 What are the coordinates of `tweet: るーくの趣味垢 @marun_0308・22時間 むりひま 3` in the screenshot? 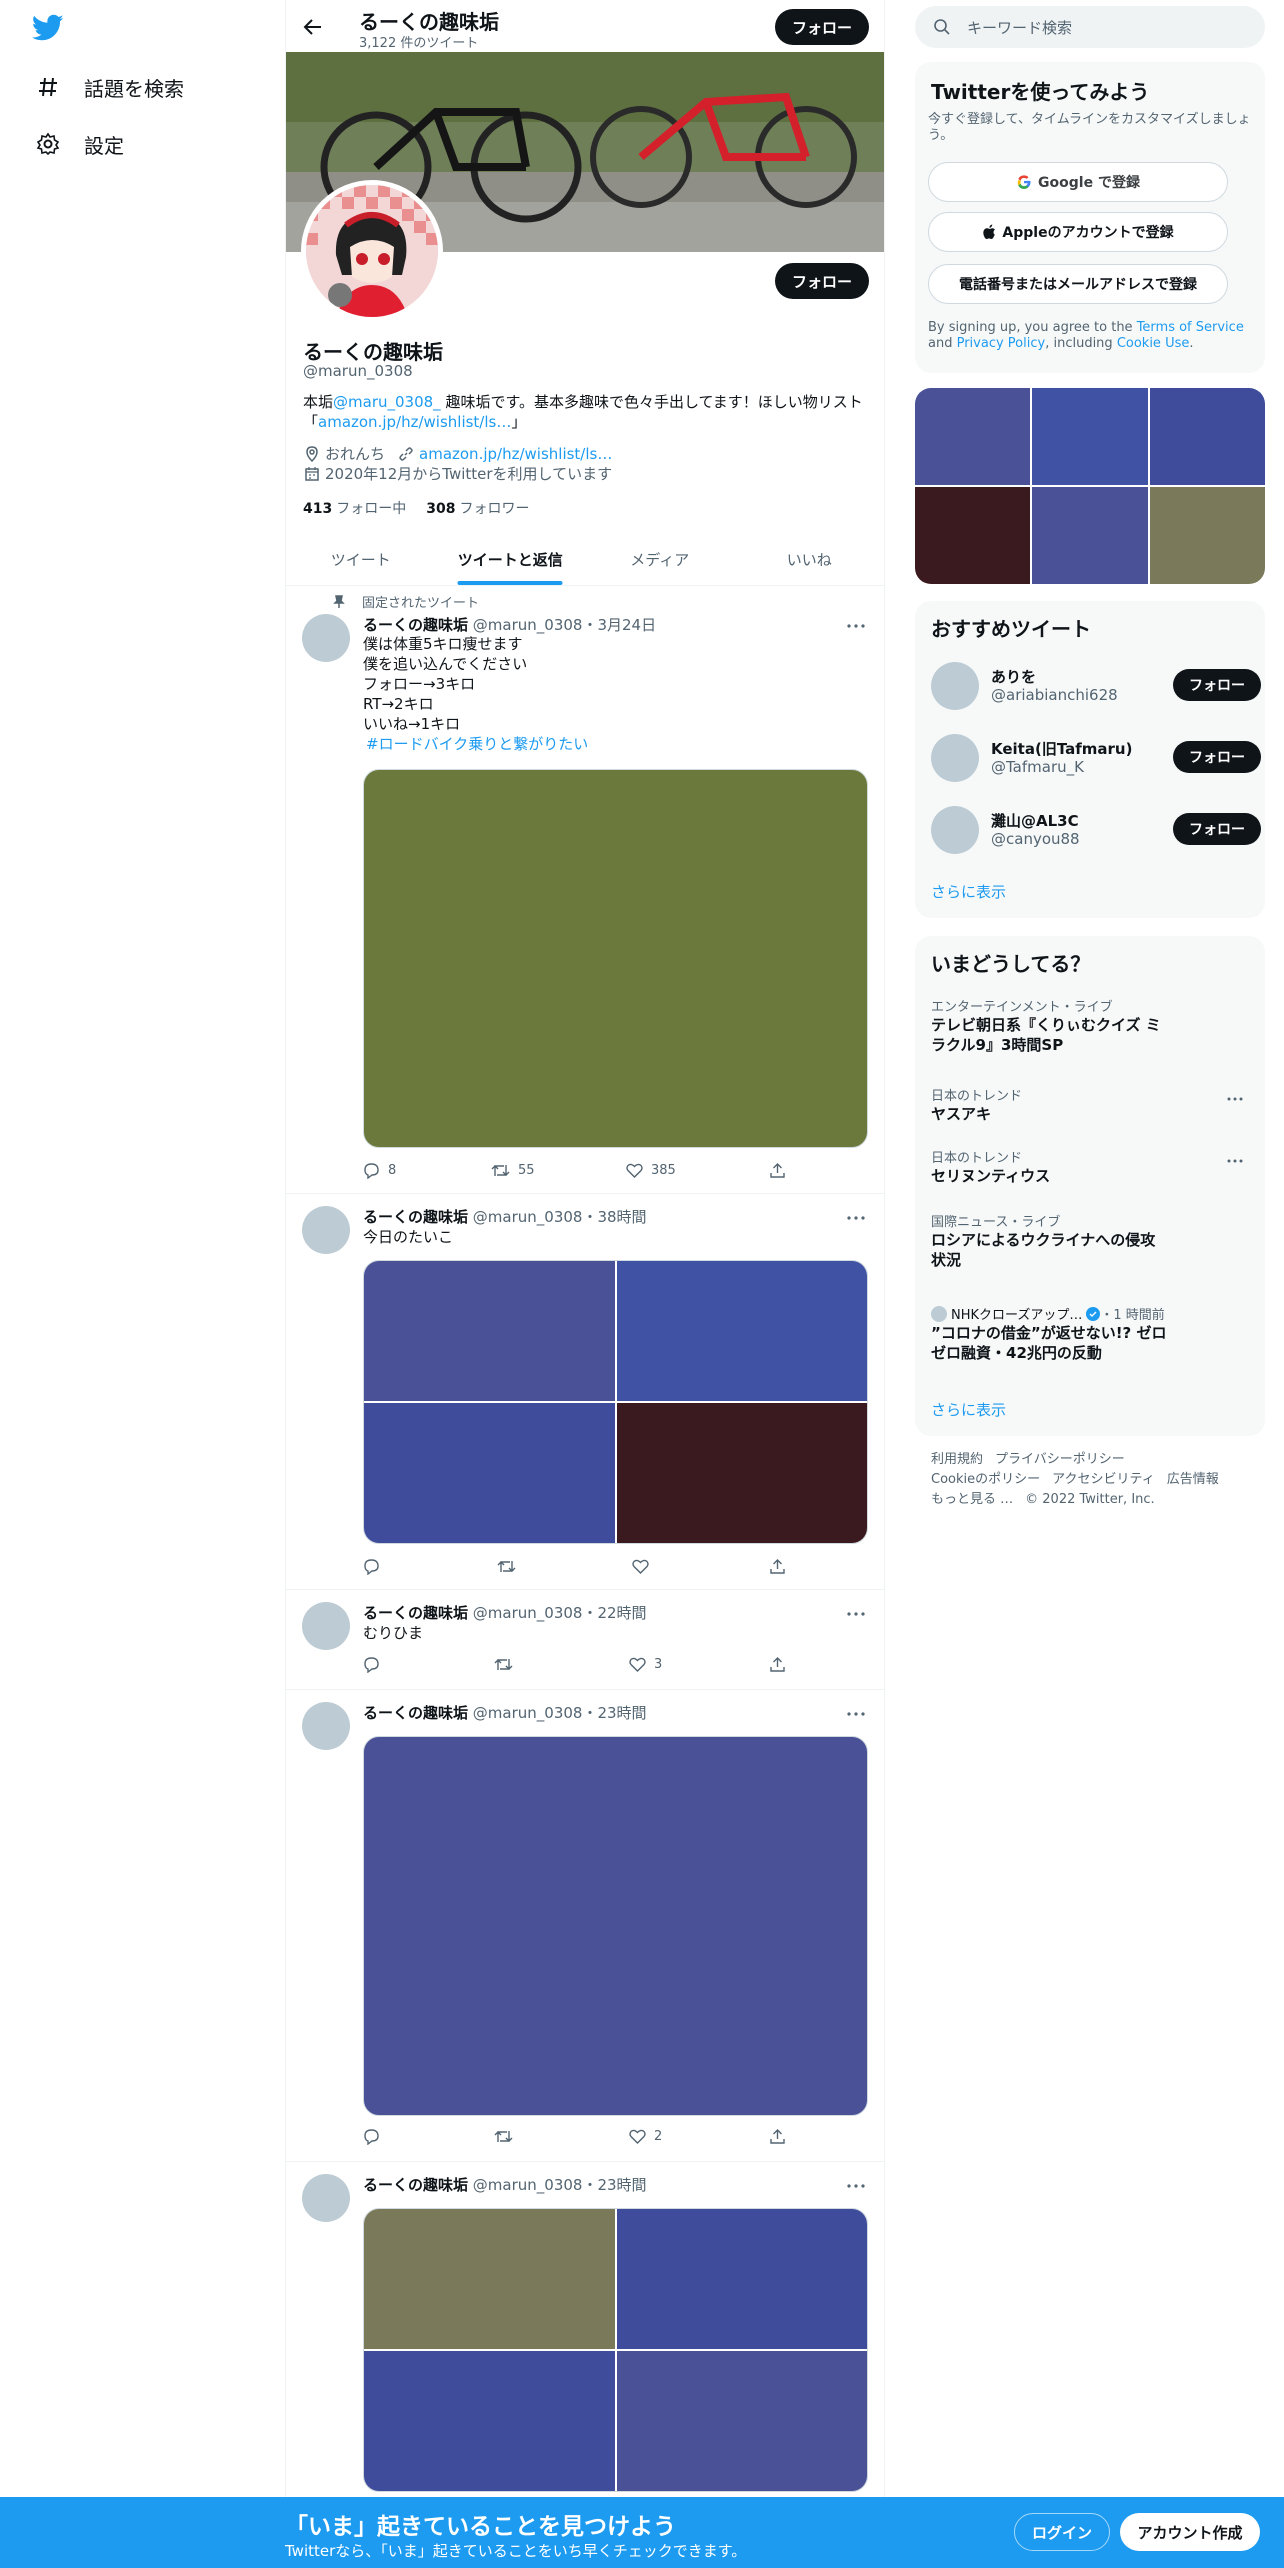 It's located at (585, 1640).